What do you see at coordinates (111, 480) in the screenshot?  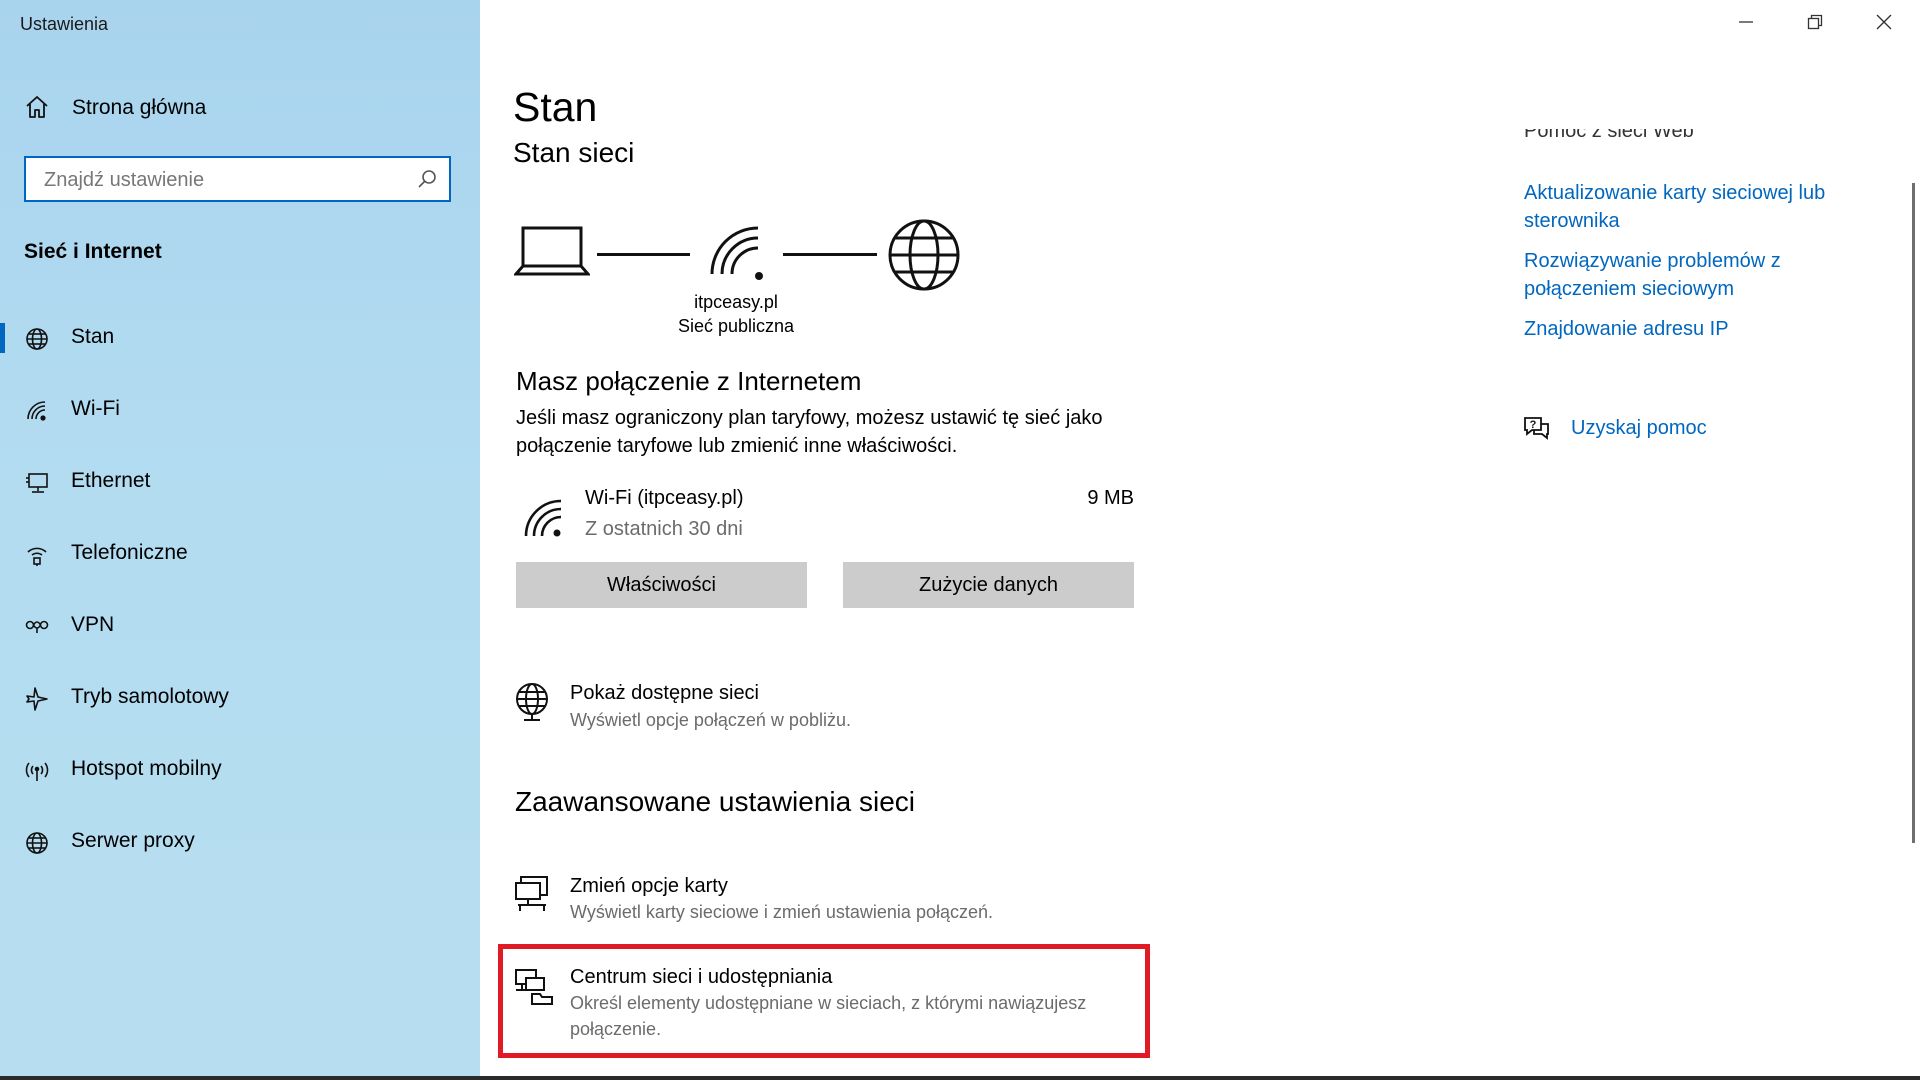 I see `sidebar-item-label: Ethernet` at bounding box center [111, 480].